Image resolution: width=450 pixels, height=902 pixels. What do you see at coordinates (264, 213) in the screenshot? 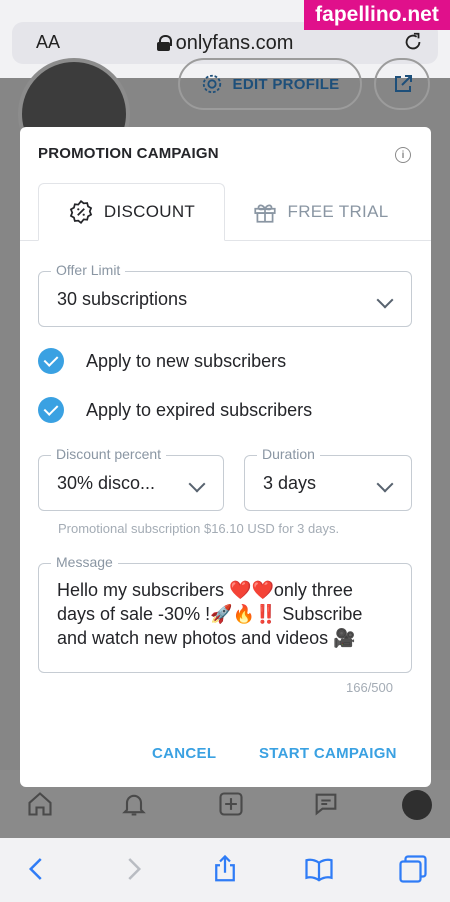
I see `gift-icon` at bounding box center [264, 213].